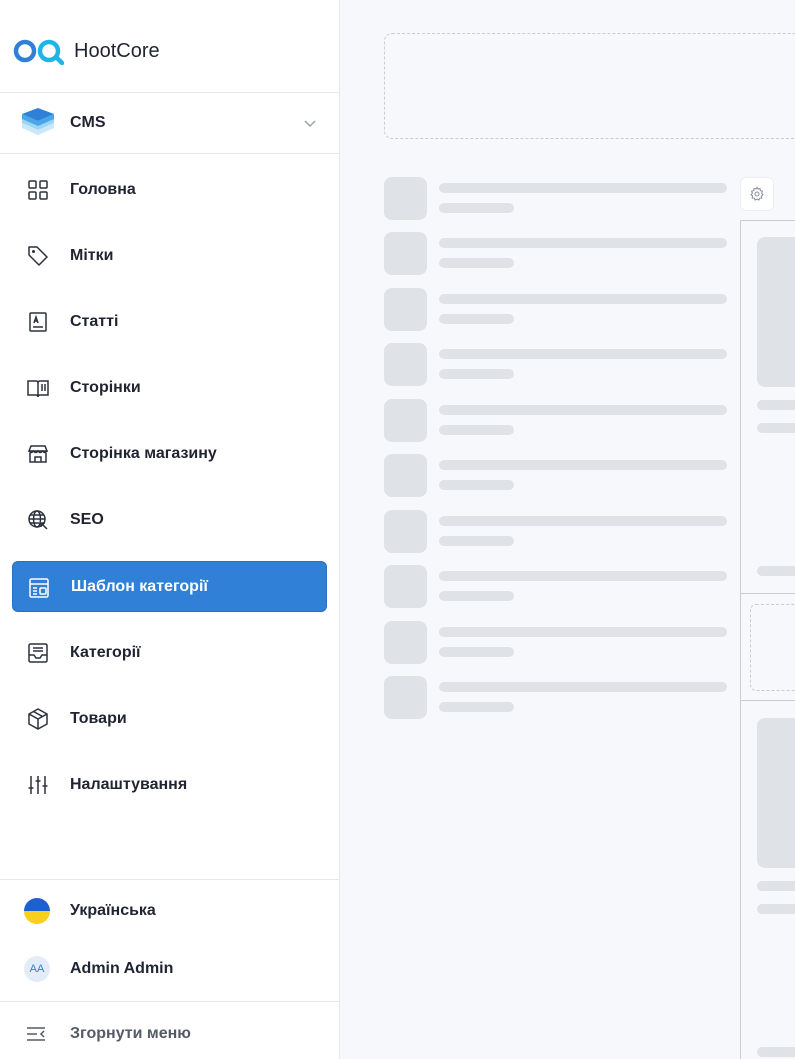 This screenshot has width=795, height=1059. I want to click on template-icon, so click(39, 588).